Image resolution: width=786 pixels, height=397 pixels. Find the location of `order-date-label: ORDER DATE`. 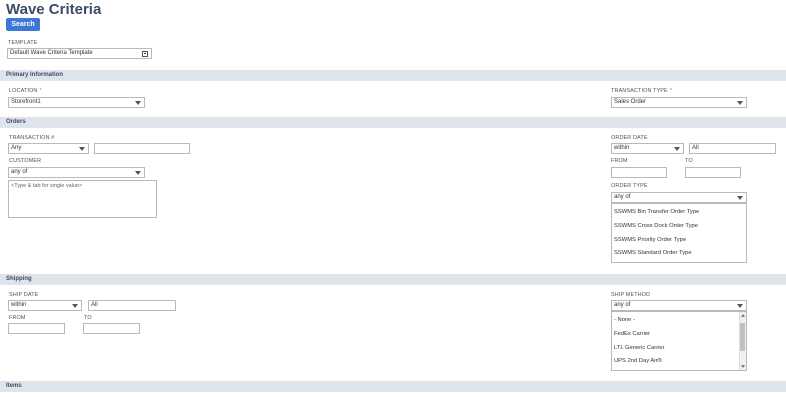

order-date-label: ORDER DATE is located at coordinates (629, 138).